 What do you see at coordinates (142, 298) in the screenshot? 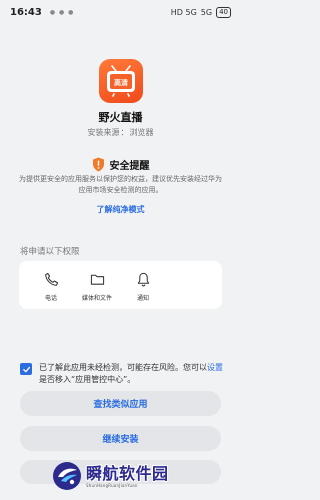
I see `permission-label: 通知` at bounding box center [142, 298].